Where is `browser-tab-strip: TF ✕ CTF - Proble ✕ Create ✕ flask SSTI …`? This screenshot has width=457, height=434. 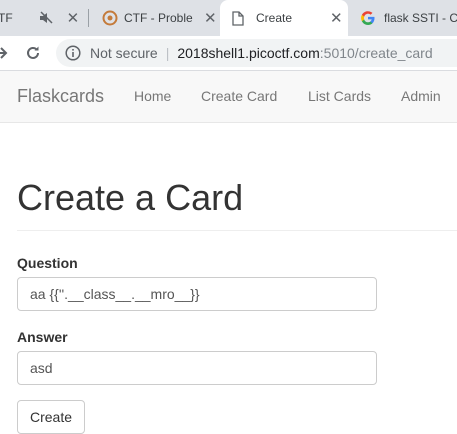
browser-tab-strip: TF ✕ CTF - Proble ✕ Create ✕ flask SSTI … is located at coordinates (228, 18).